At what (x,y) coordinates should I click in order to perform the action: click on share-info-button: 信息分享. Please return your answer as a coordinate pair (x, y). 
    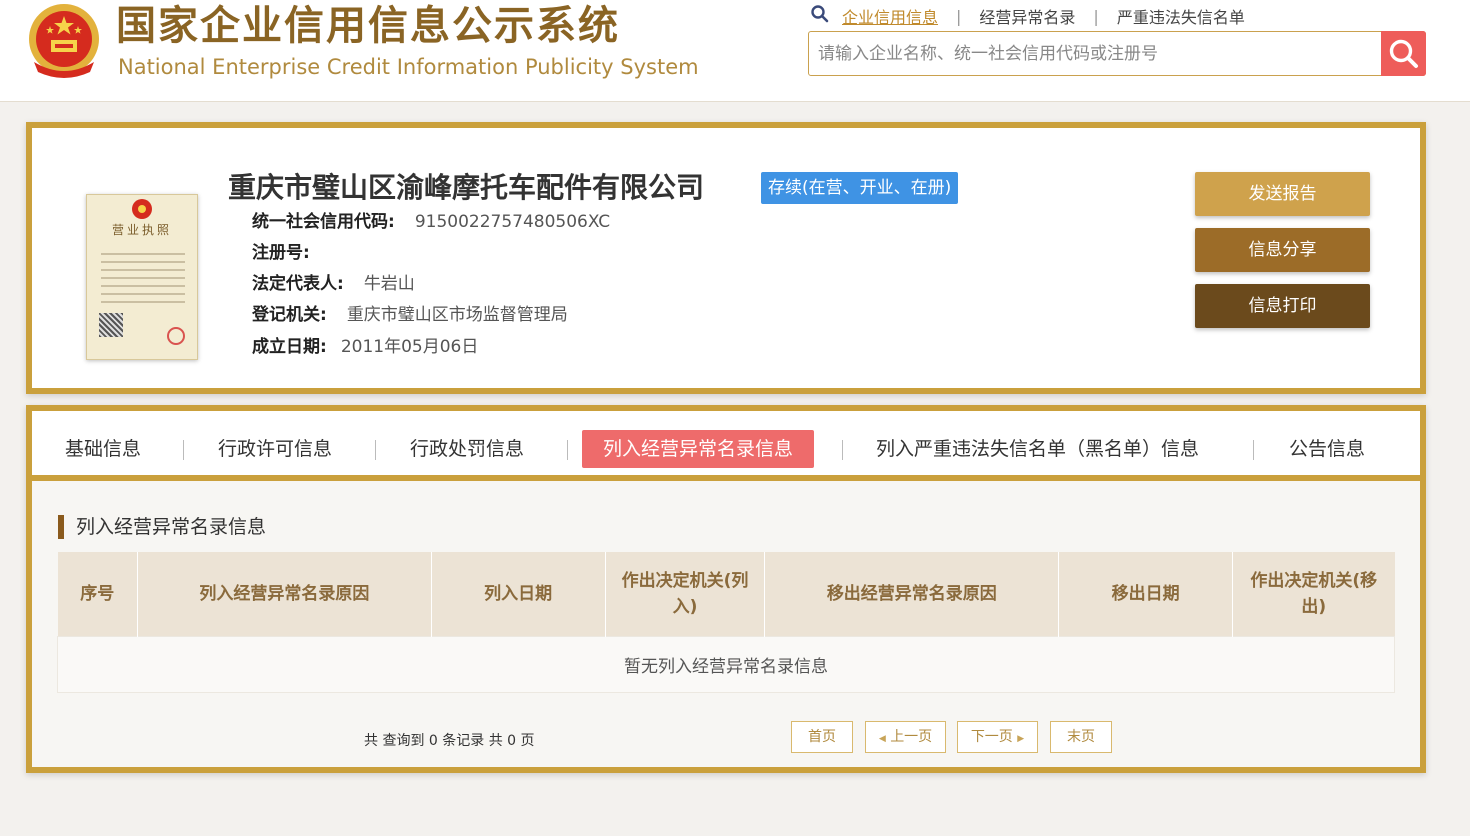
    Looking at the image, I should click on (1282, 250).